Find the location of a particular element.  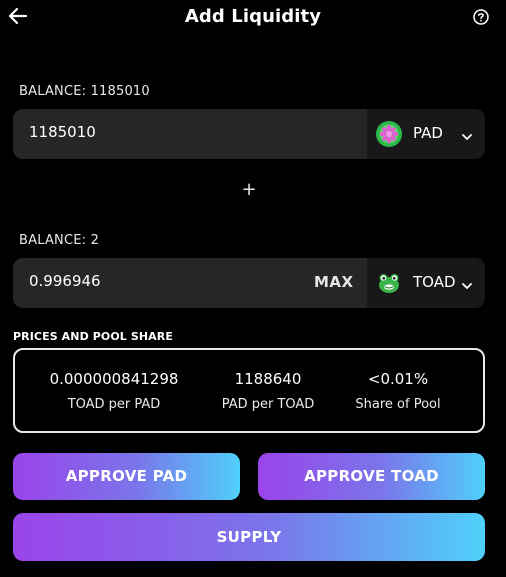

token-b-symbol: TOAD is located at coordinates (434, 282).